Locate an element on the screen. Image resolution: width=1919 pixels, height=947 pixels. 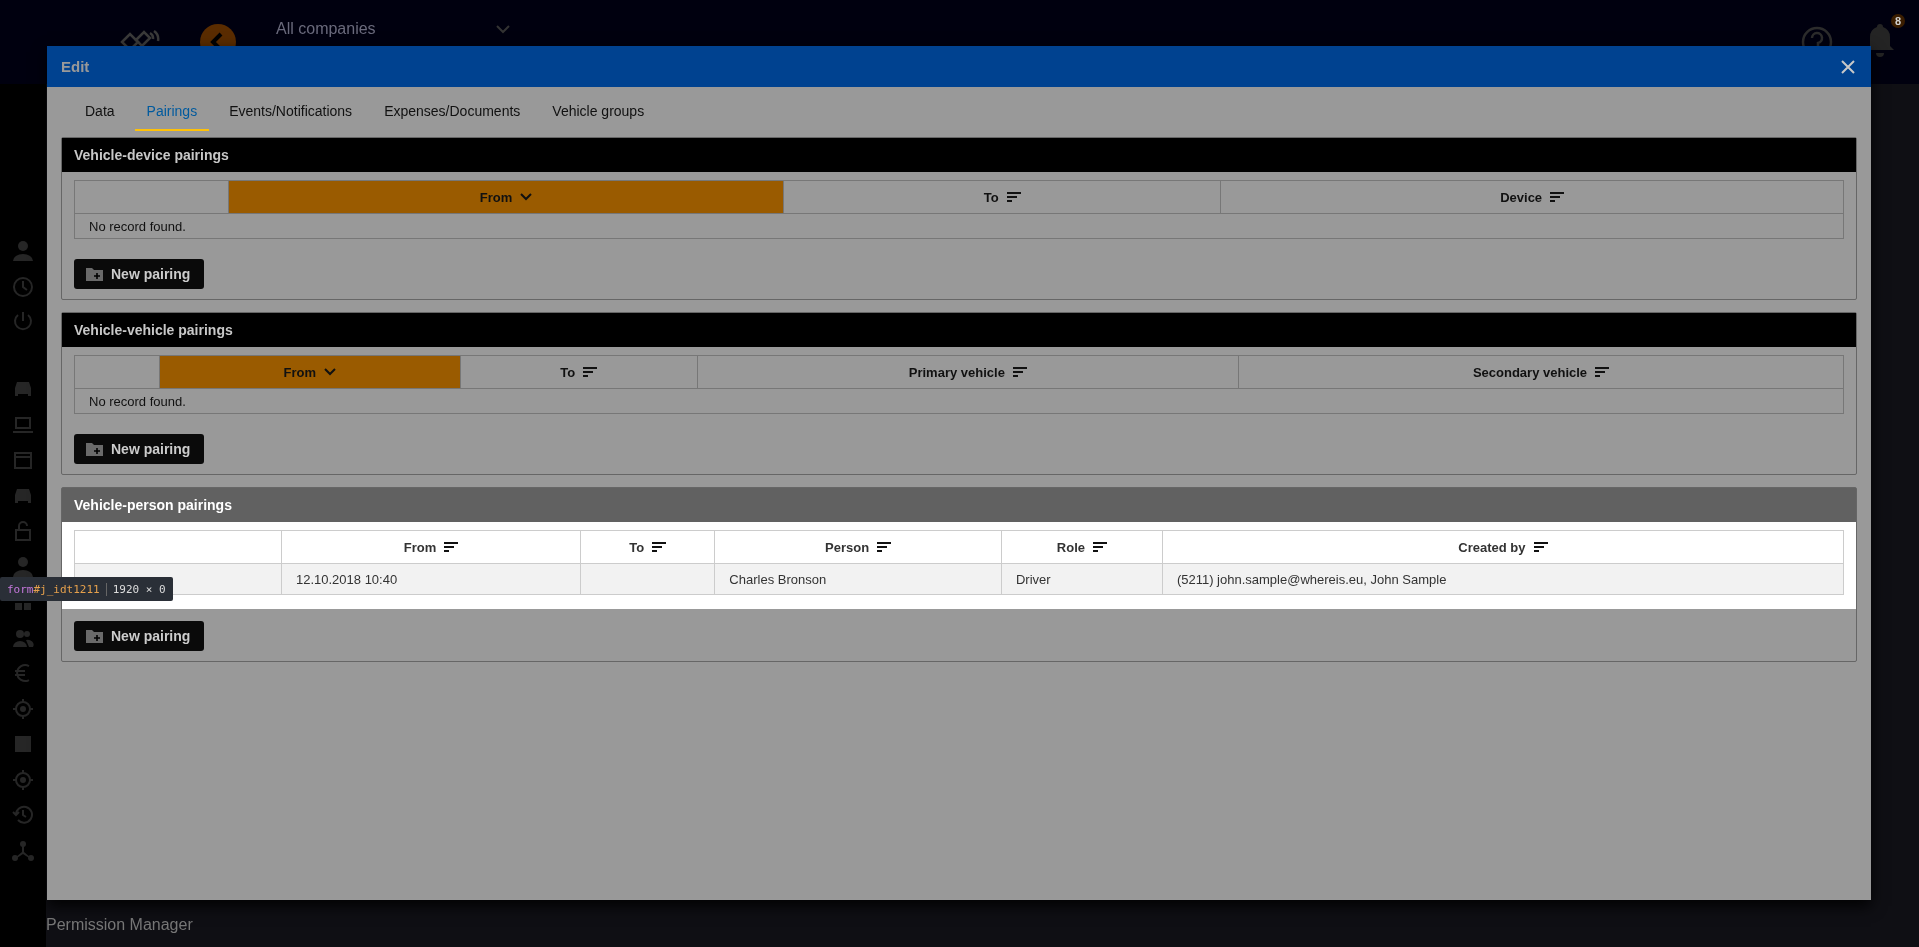
column-header: Primary vehicle is located at coordinates (968, 372).